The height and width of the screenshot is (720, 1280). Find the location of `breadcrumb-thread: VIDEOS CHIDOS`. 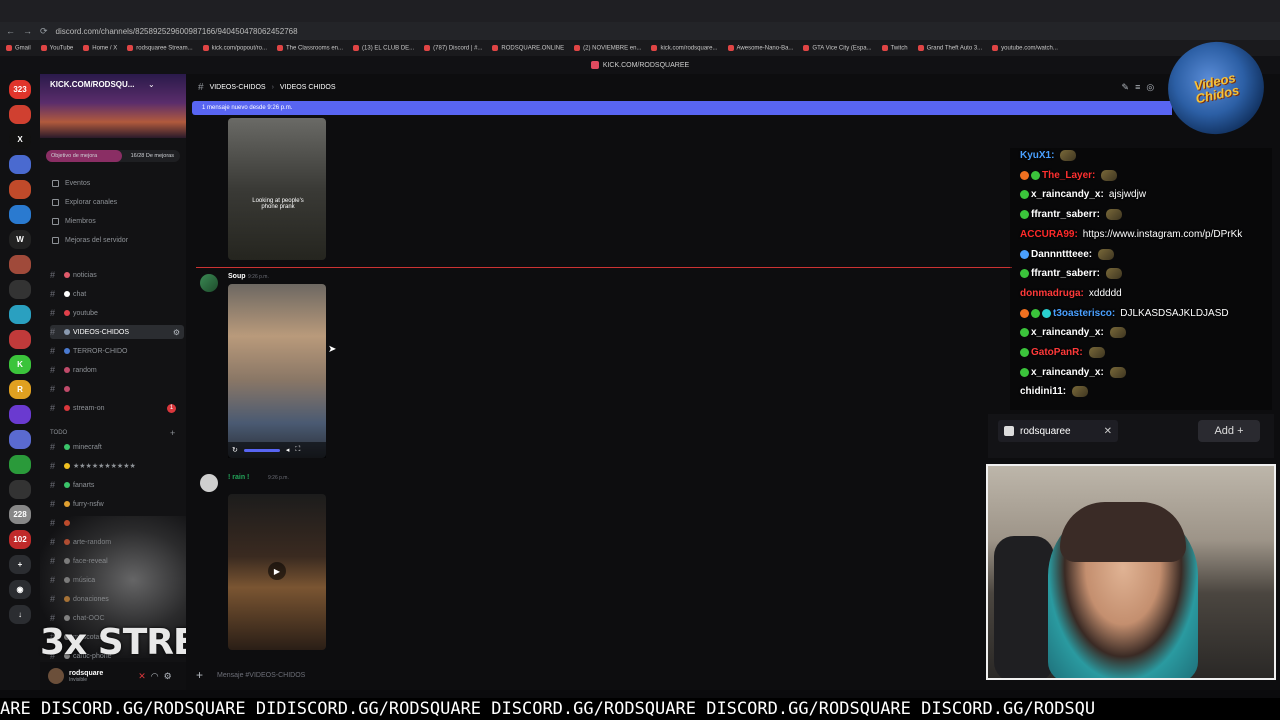

breadcrumb-thread: VIDEOS CHIDOS is located at coordinates (308, 87).